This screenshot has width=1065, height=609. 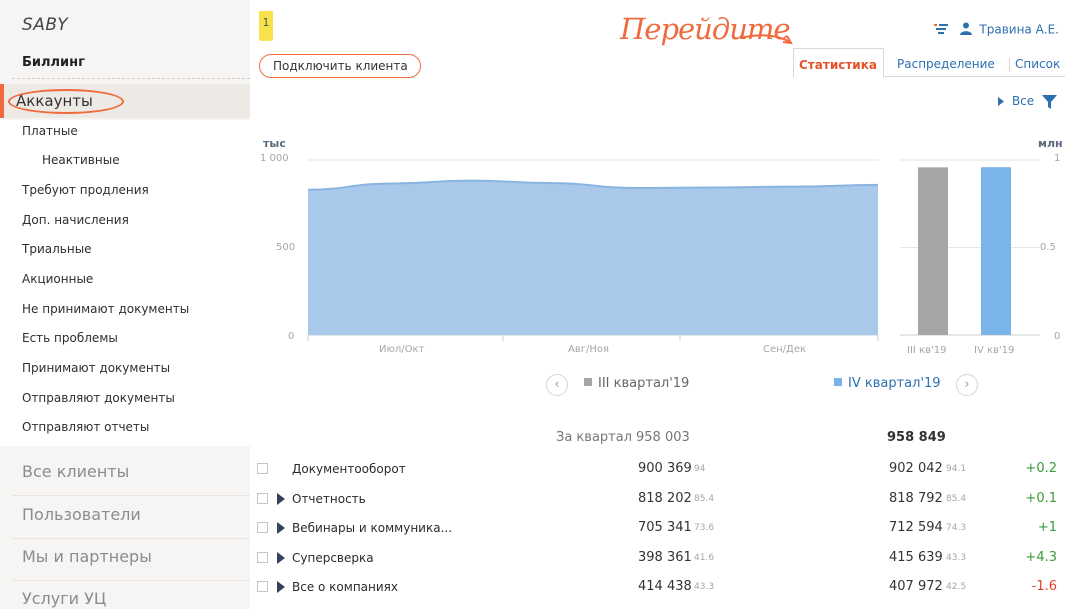 What do you see at coordinates (933, 251) in the screenshot?
I see `bar-q3` at bounding box center [933, 251].